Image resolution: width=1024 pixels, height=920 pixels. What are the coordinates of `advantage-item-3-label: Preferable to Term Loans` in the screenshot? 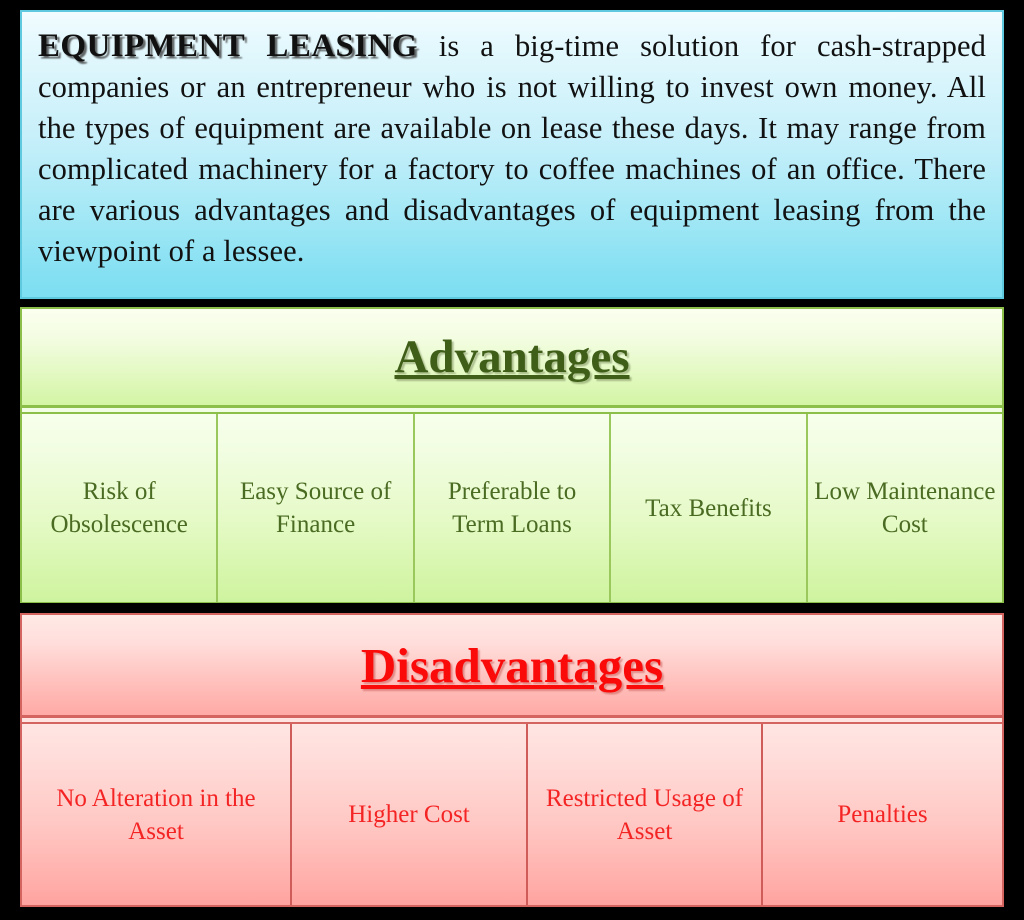 It's located at (512, 508).